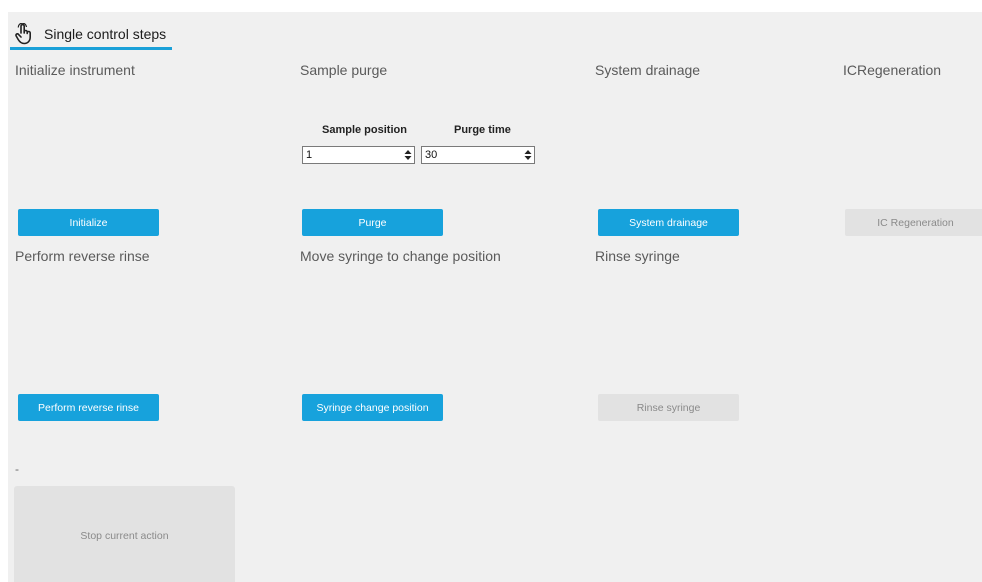 The width and height of the screenshot is (982, 582). What do you see at coordinates (88, 407) in the screenshot?
I see `perform-reverse-rinse-button: Perform reverse rinse` at bounding box center [88, 407].